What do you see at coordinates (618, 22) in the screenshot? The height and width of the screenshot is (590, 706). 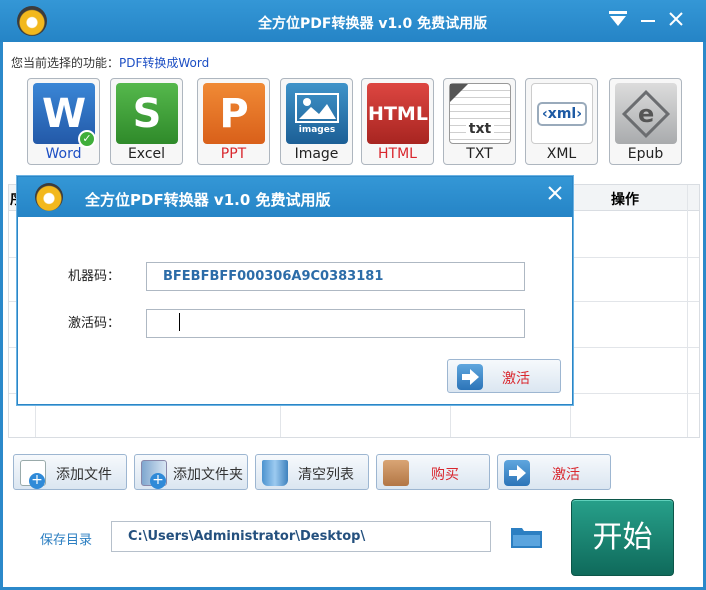 I see `menu-dropdown-icon` at bounding box center [618, 22].